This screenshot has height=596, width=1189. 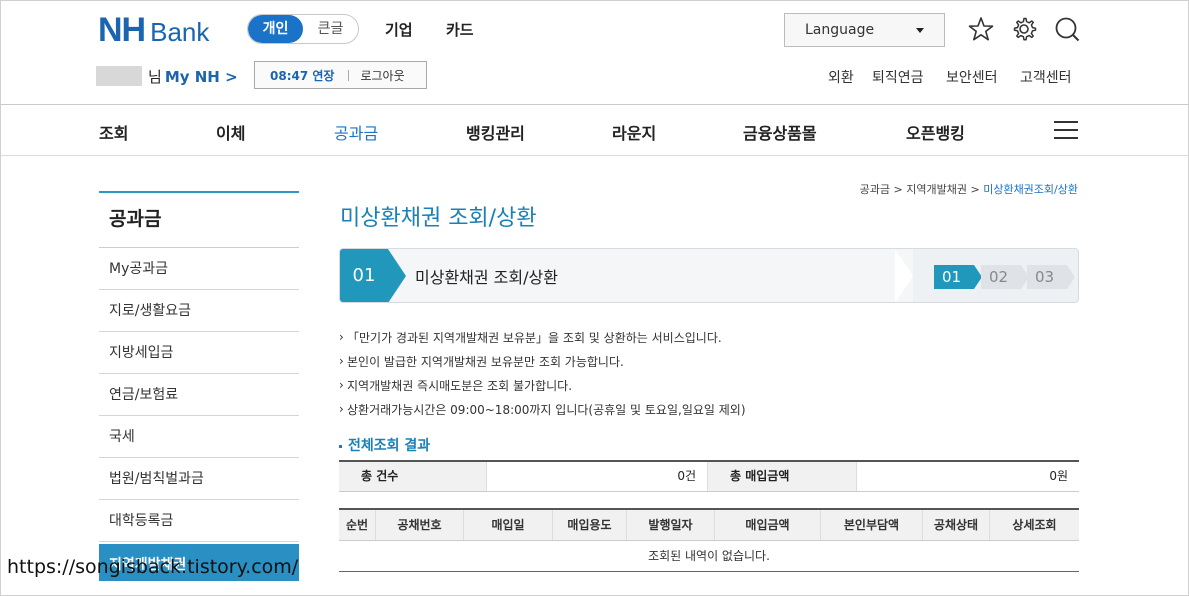 I want to click on search-icon, so click(x=1067, y=29).